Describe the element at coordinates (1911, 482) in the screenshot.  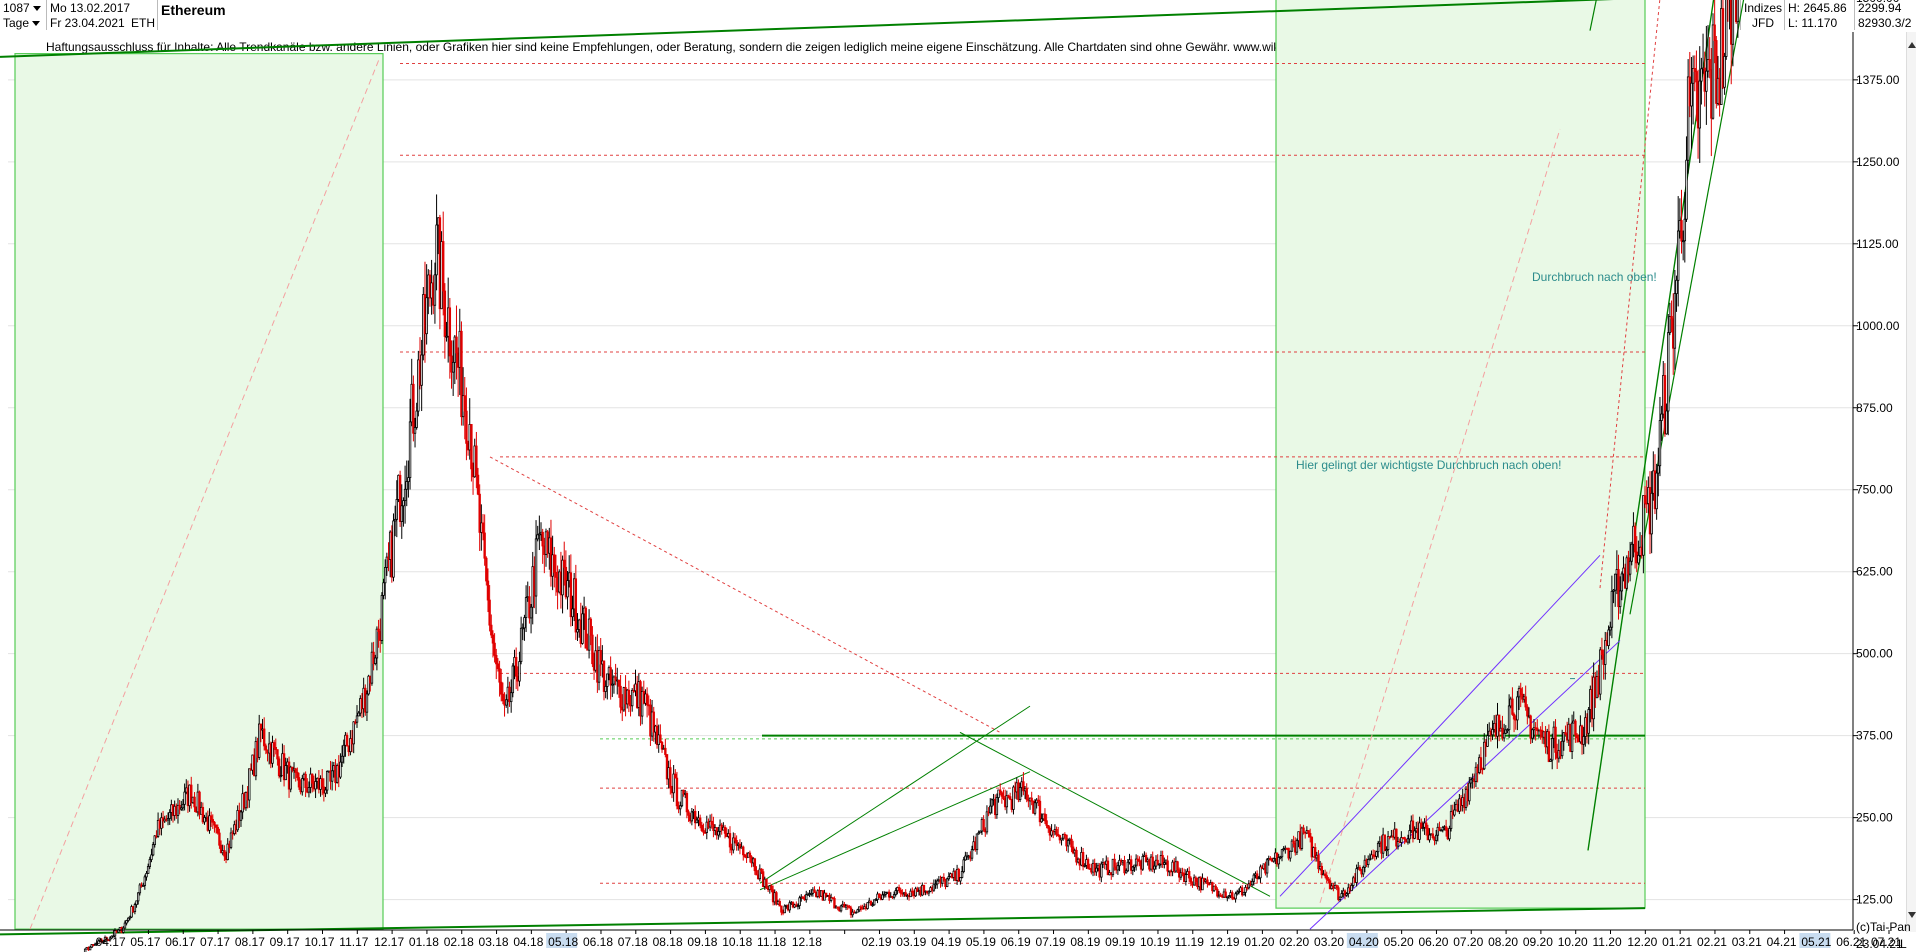
I see `vertical-scrollbar` at that location.